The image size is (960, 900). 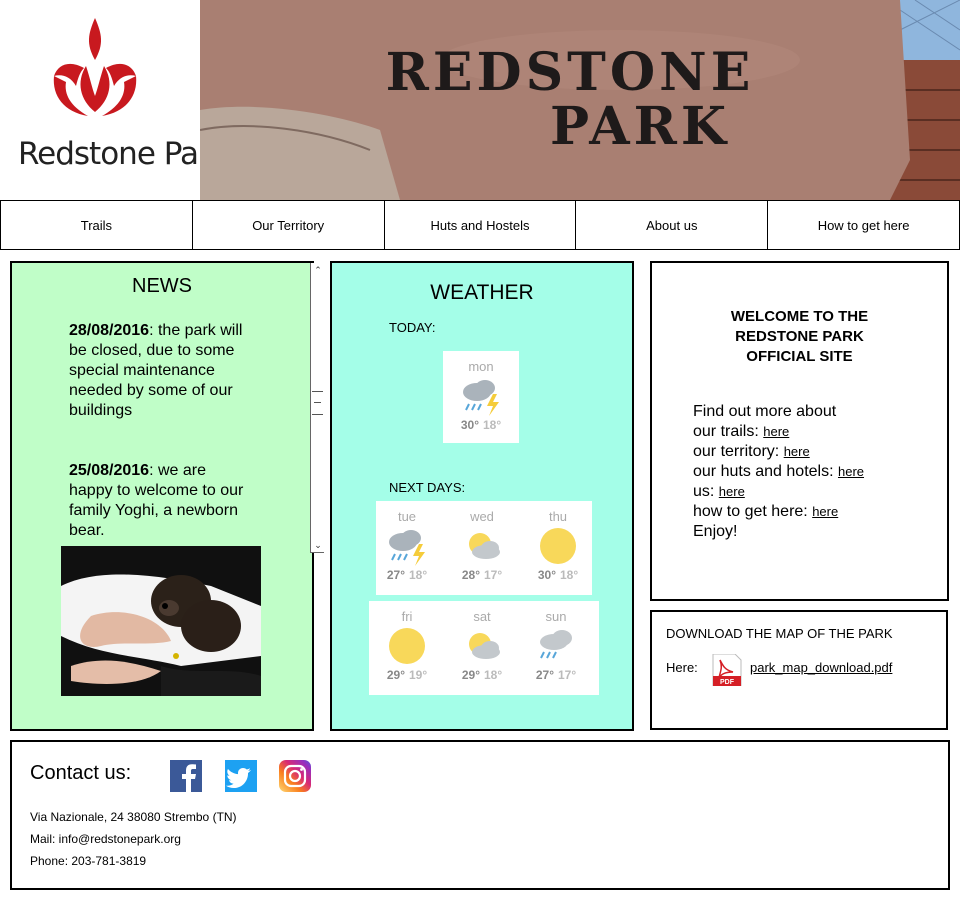 I want to click on news-date: 25/08/2016, so click(x=109, y=470).